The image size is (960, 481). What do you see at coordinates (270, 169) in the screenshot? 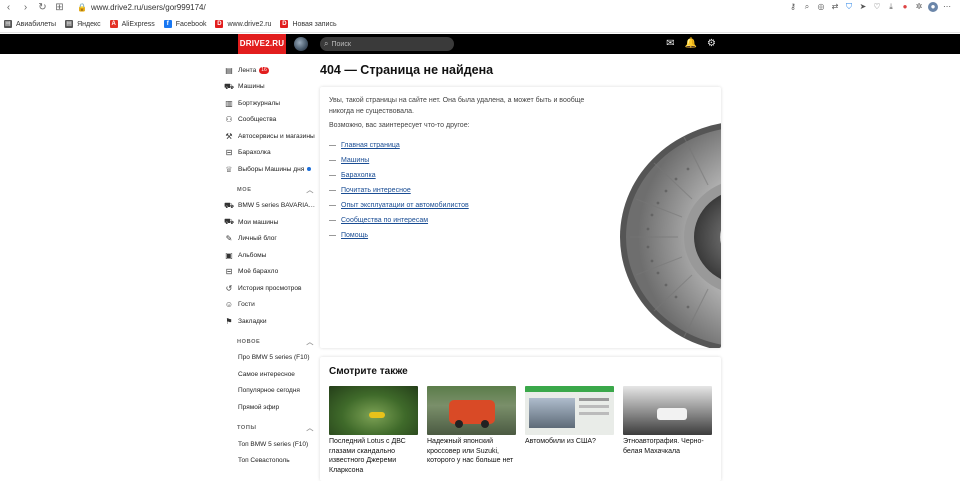
I see `sidebar-item: ♕ Выборы Машины дня` at bounding box center [270, 169].